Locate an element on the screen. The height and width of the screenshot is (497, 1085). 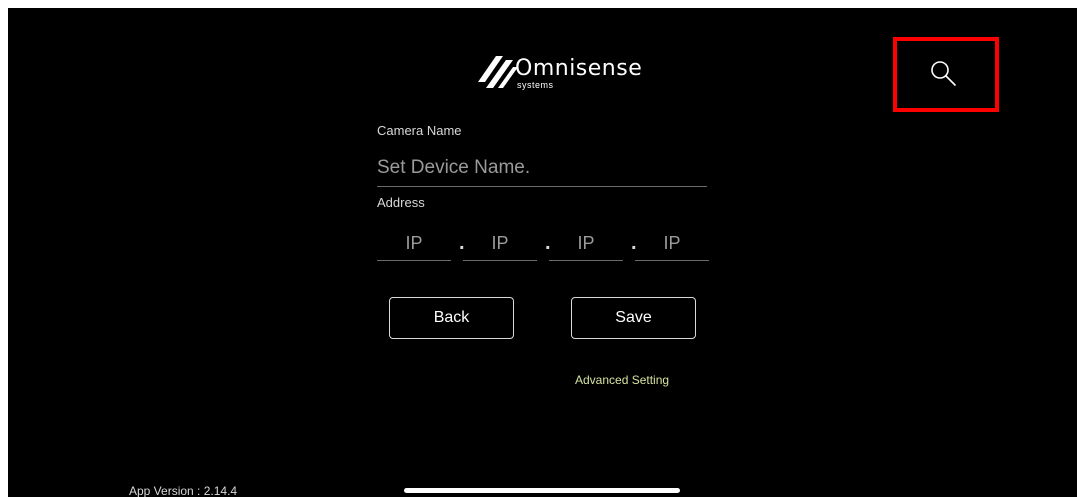
logo-subtitle: systems is located at coordinates (535, 85).